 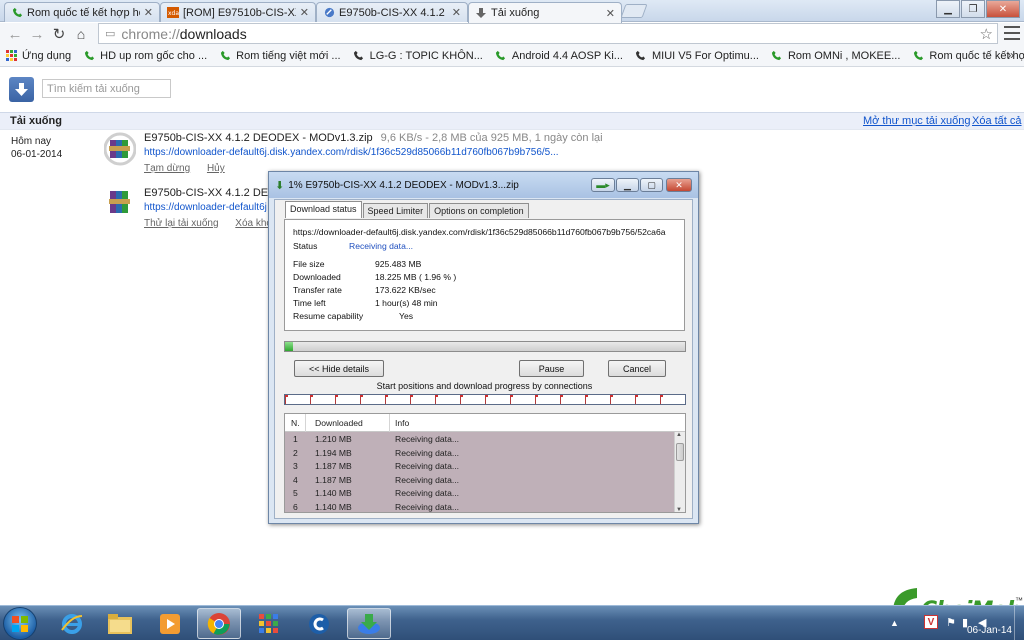 I want to click on reload-button: ↻, so click(x=59, y=34).